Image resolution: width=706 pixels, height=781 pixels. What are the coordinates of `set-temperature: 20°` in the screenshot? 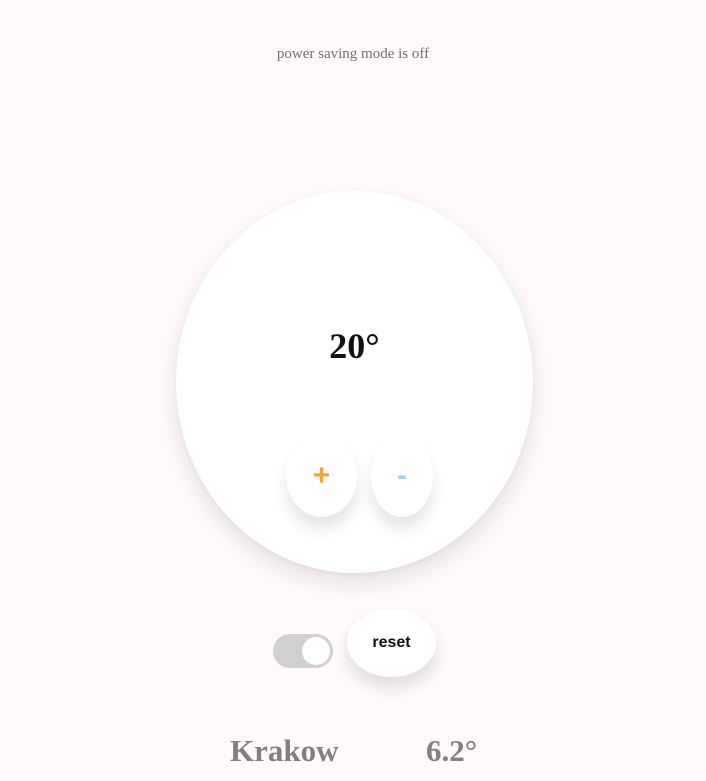 It's located at (354, 346).